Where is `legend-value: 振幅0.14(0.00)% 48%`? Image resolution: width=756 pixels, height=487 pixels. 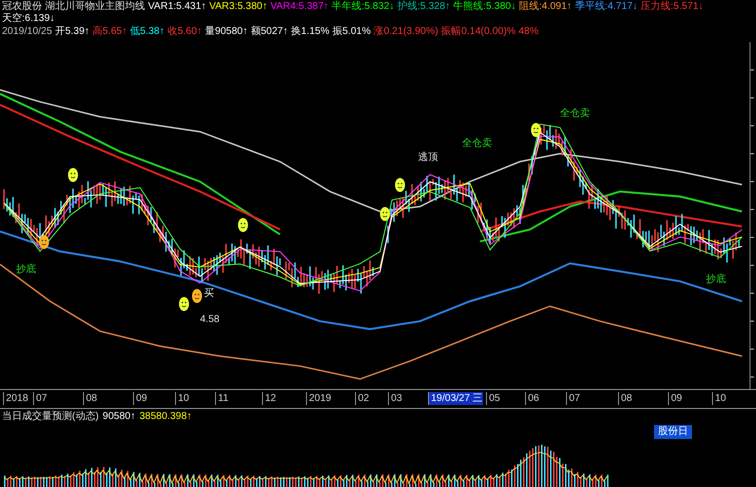 legend-value: 振幅0.14(0.00)% 48% is located at coordinates (489, 32).